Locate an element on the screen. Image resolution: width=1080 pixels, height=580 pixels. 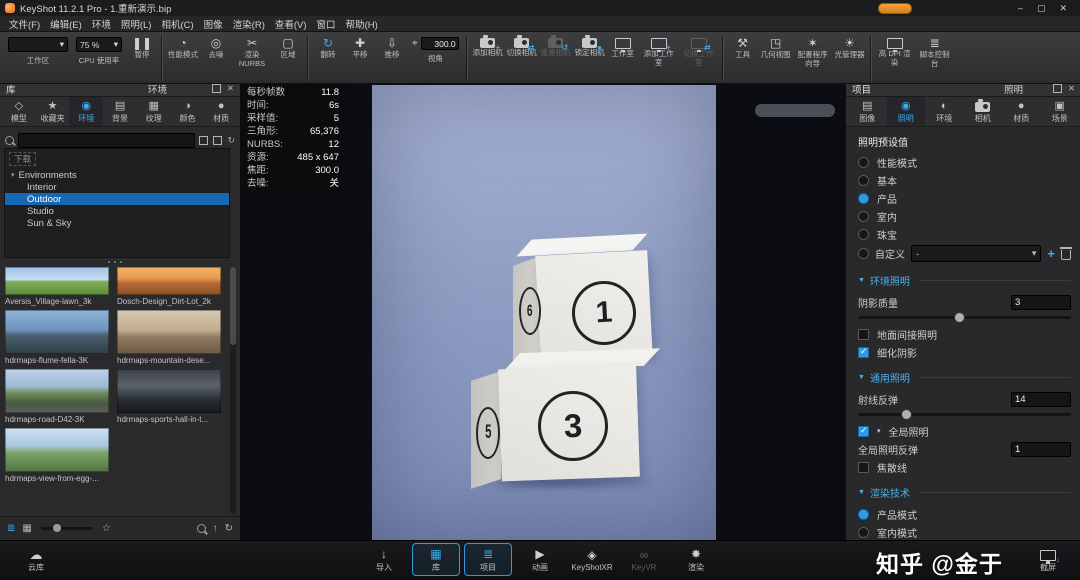
dock-item-cloud-library: ☁ 云库 is located at coordinates (36, 559).